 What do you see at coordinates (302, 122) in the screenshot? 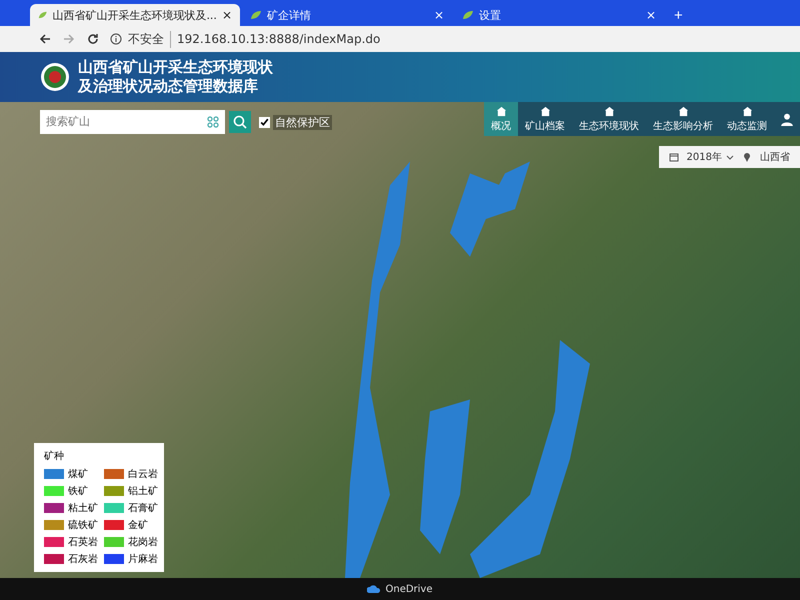
I see `layer-label: 自然保护区` at bounding box center [302, 122].